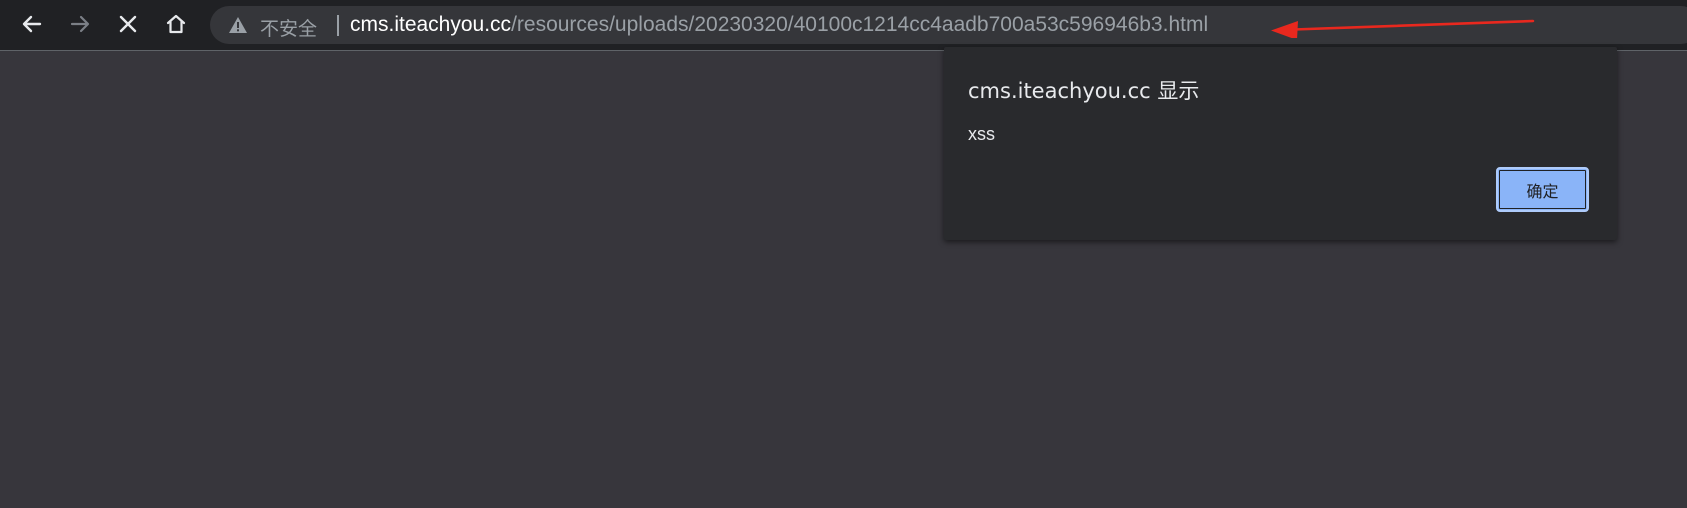 The height and width of the screenshot is (508, 1687). I want to click on home-icon, so click(176, 24).